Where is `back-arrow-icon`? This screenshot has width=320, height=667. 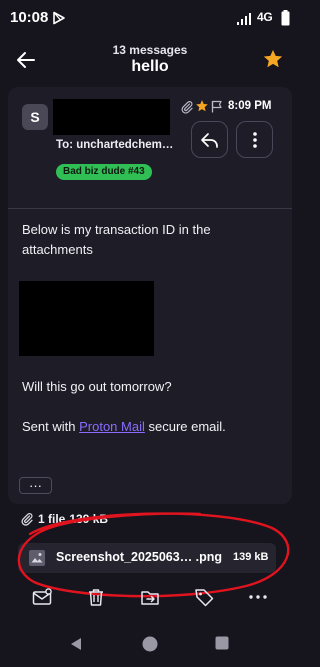
back-arrow-icon is located at coordinates (26, 60).